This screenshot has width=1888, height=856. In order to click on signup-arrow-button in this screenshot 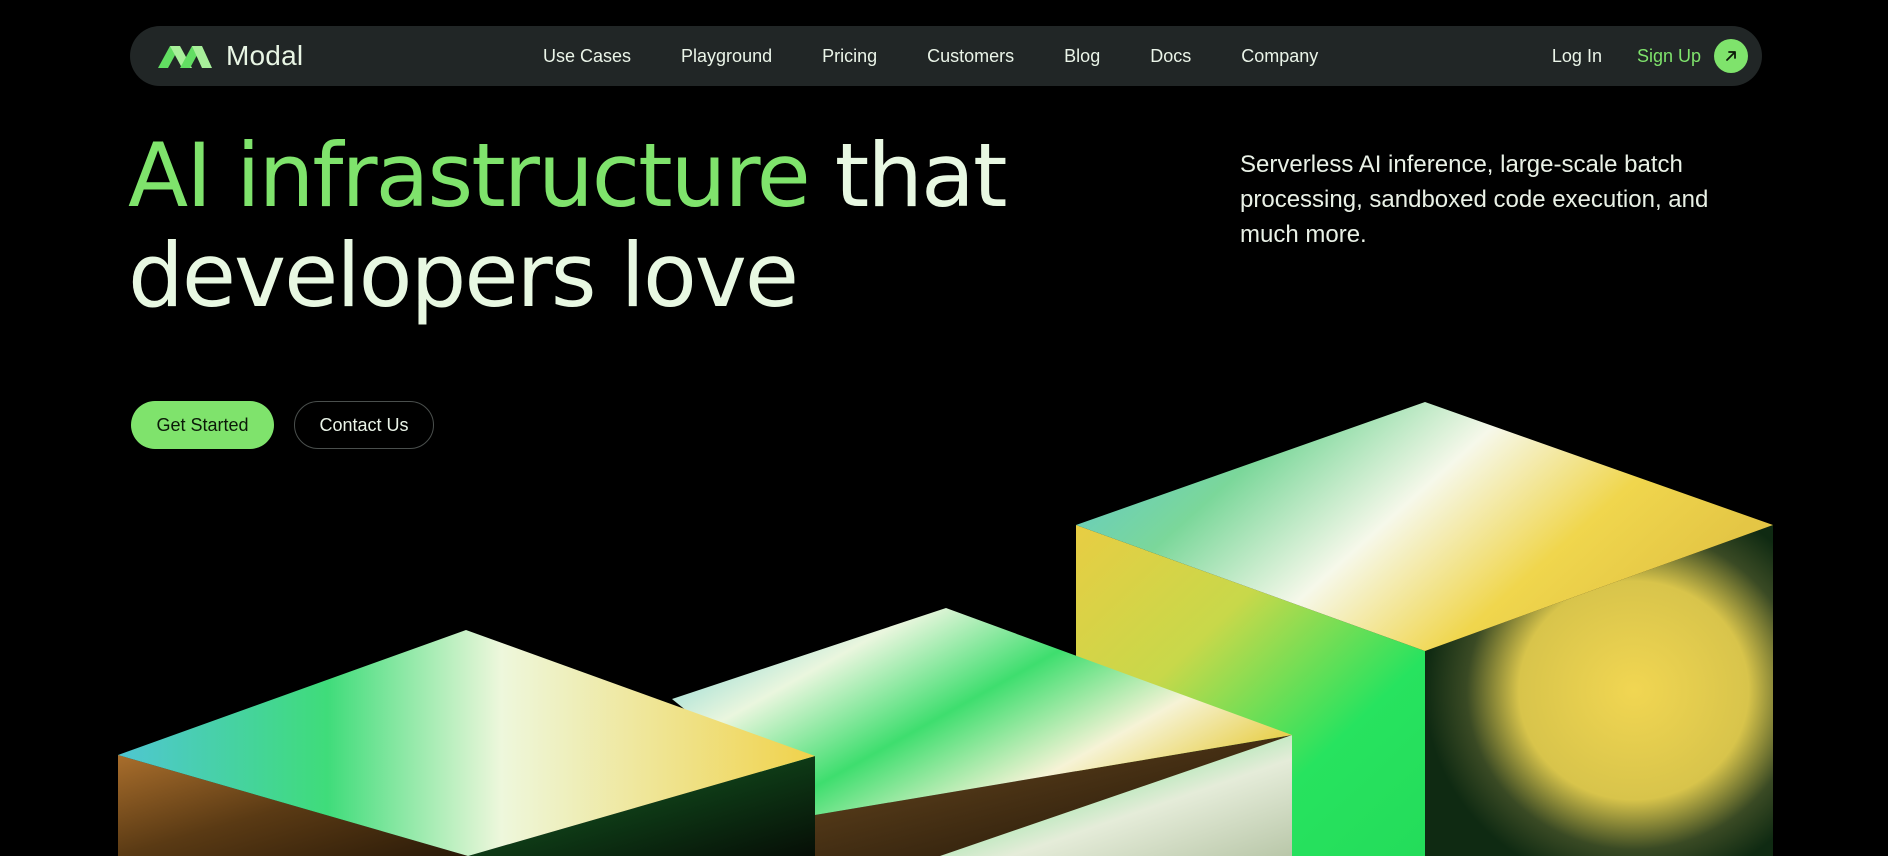, I will do `click(1731, 56)`.